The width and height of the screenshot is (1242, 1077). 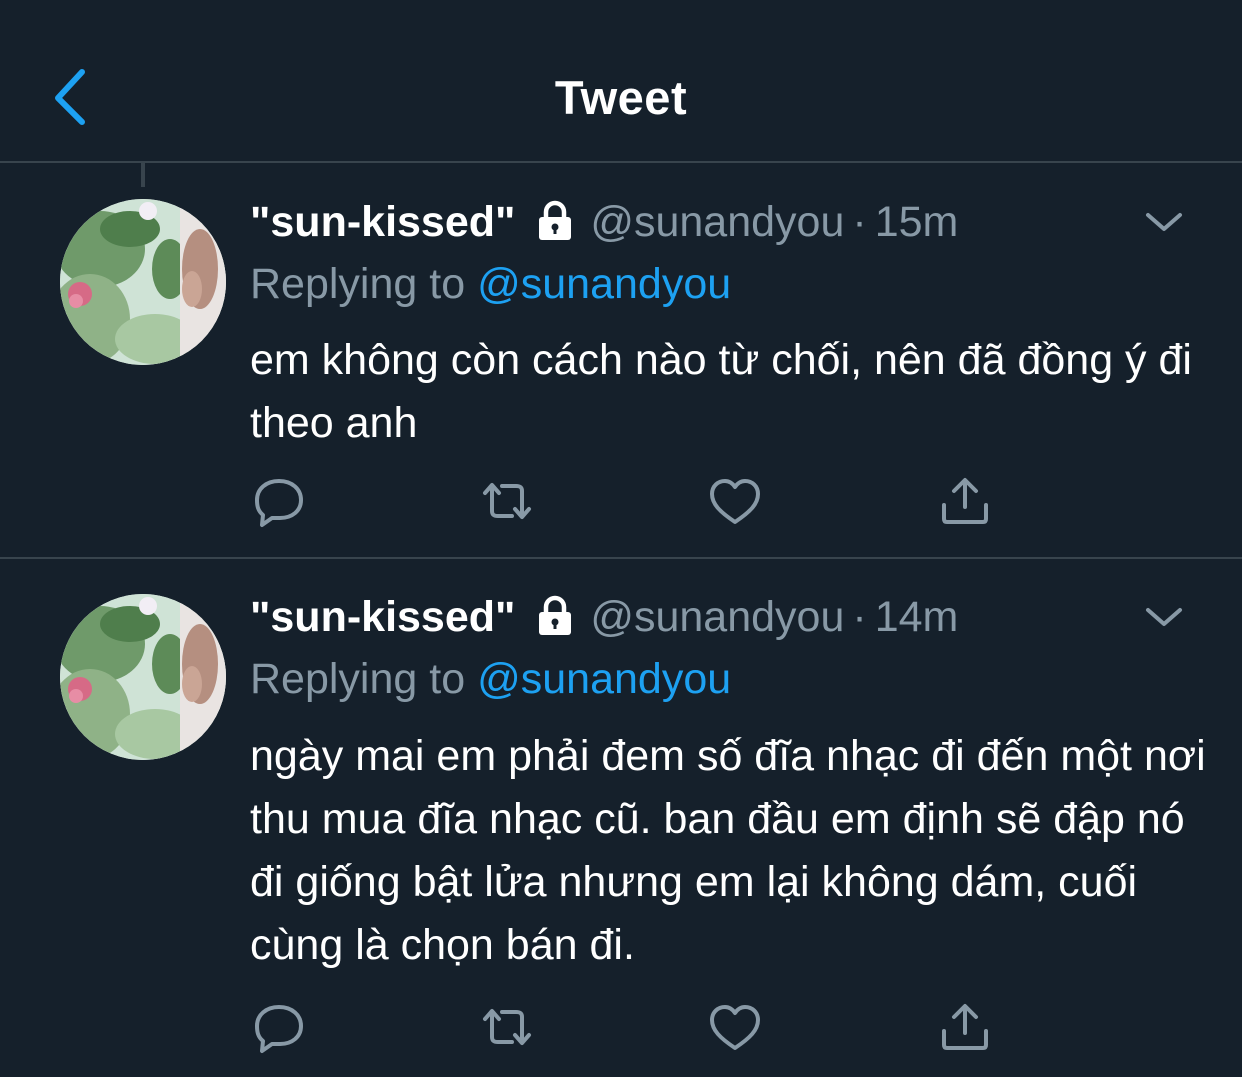 I want to click on tweet-header: "sun-kissed" @sunandyou · 14m, so click(x=604, y=617).